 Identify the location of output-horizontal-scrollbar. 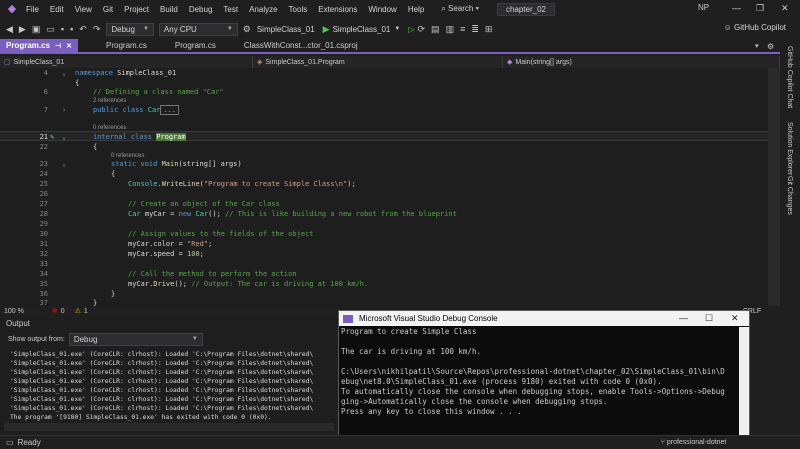
(169, 427).